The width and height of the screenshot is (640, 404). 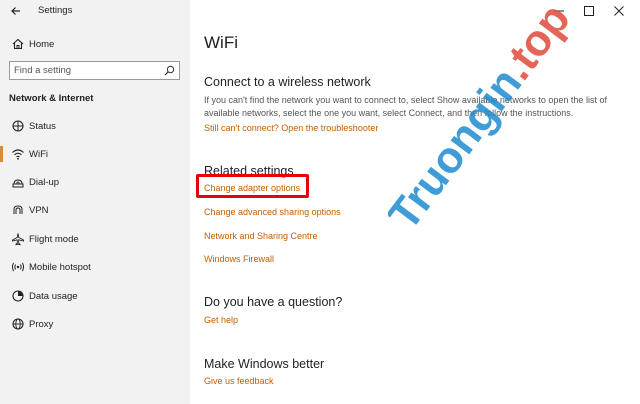 What do you see at coordinates (252, 186) in the screenshot?
I see `highlight-box` at bounding box center [252, 186].